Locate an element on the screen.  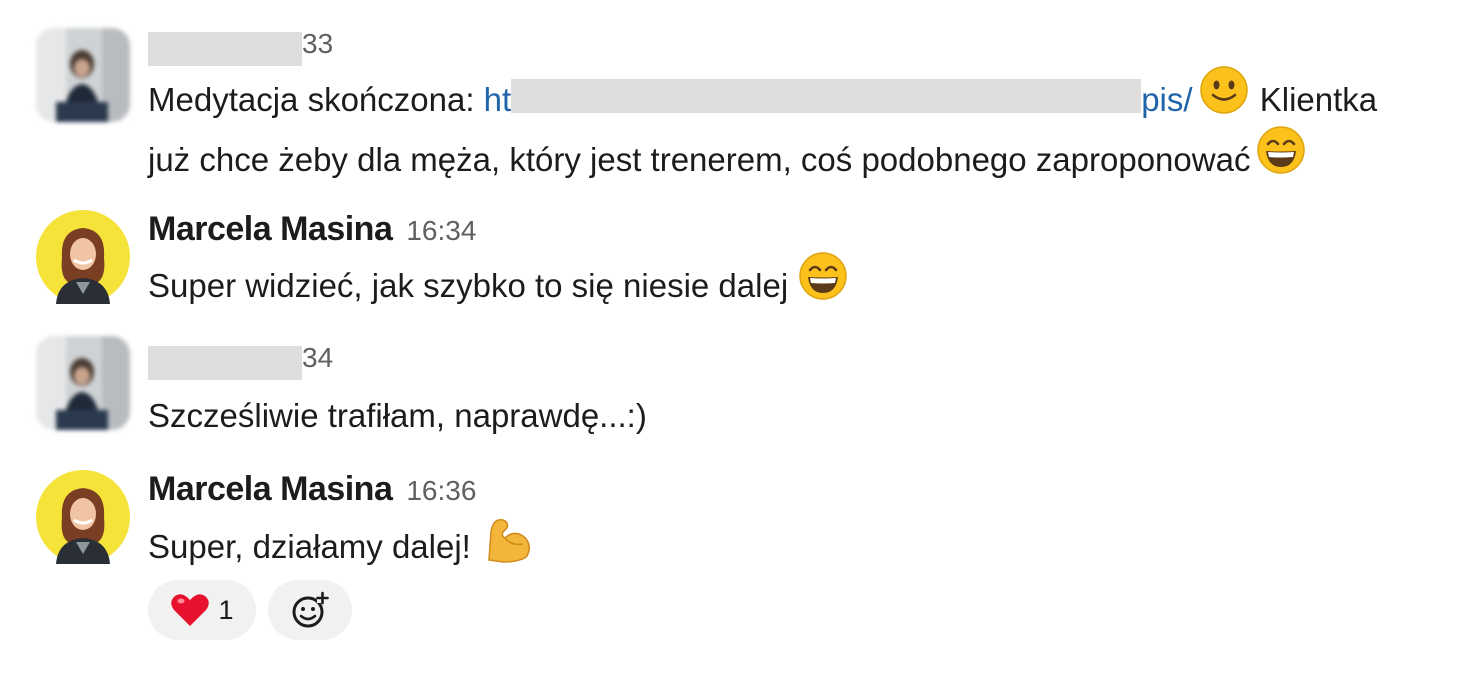
add-reaction-button is located at coordinates (310, 610).